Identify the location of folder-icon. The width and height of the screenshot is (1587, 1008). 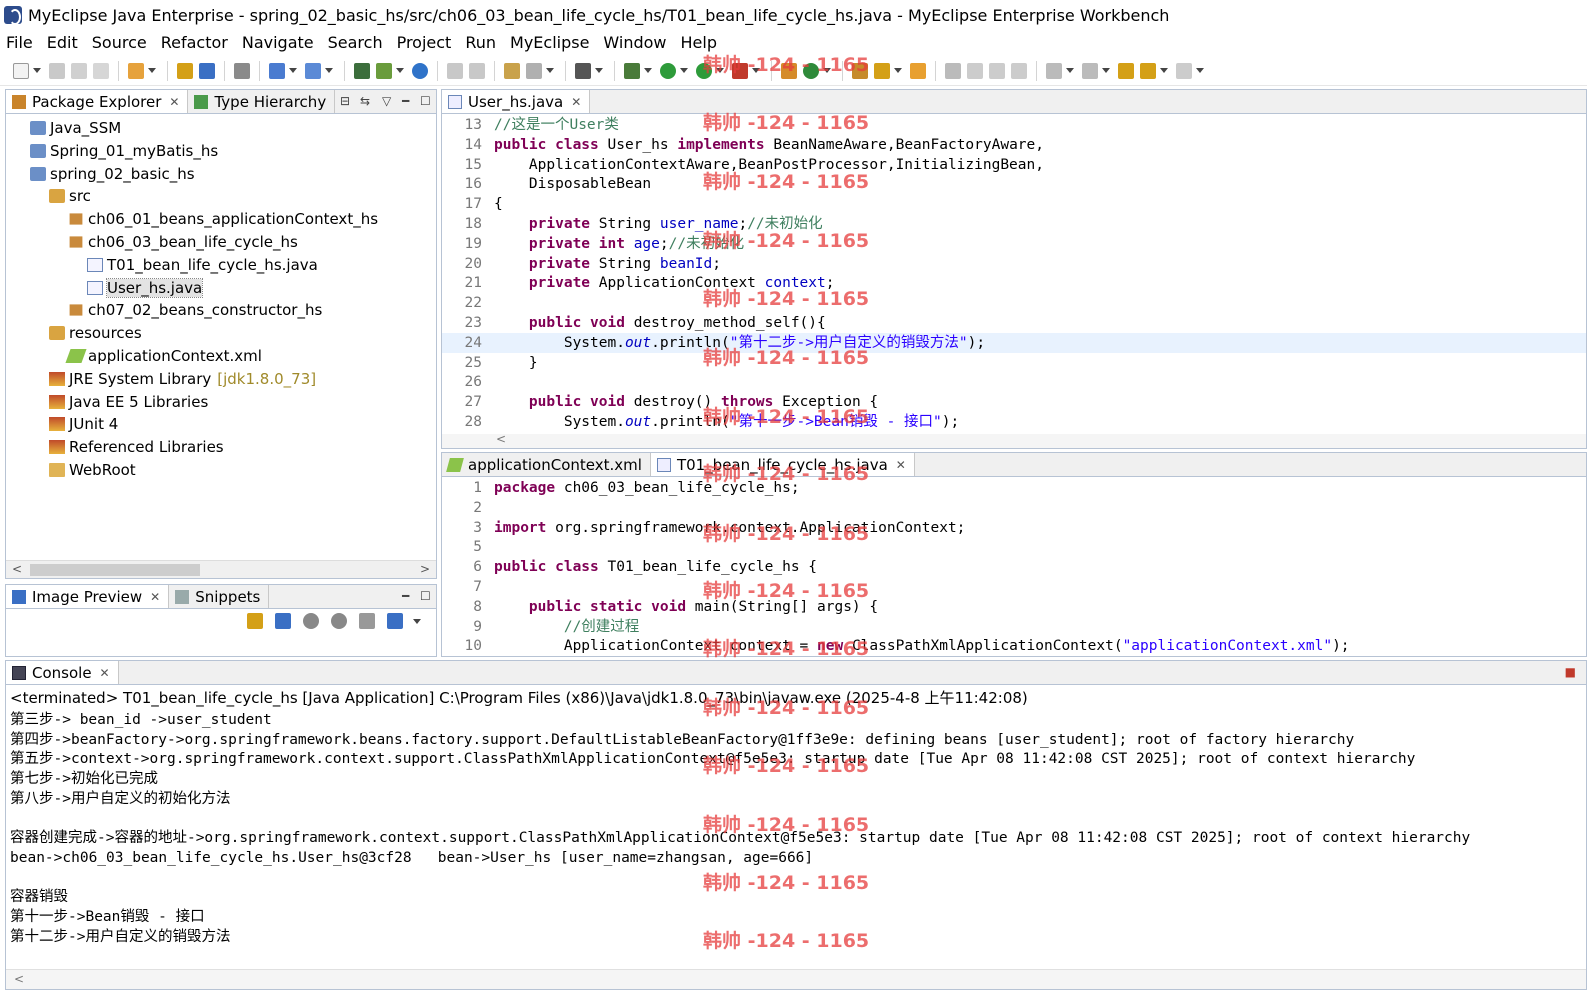
(918, 70).